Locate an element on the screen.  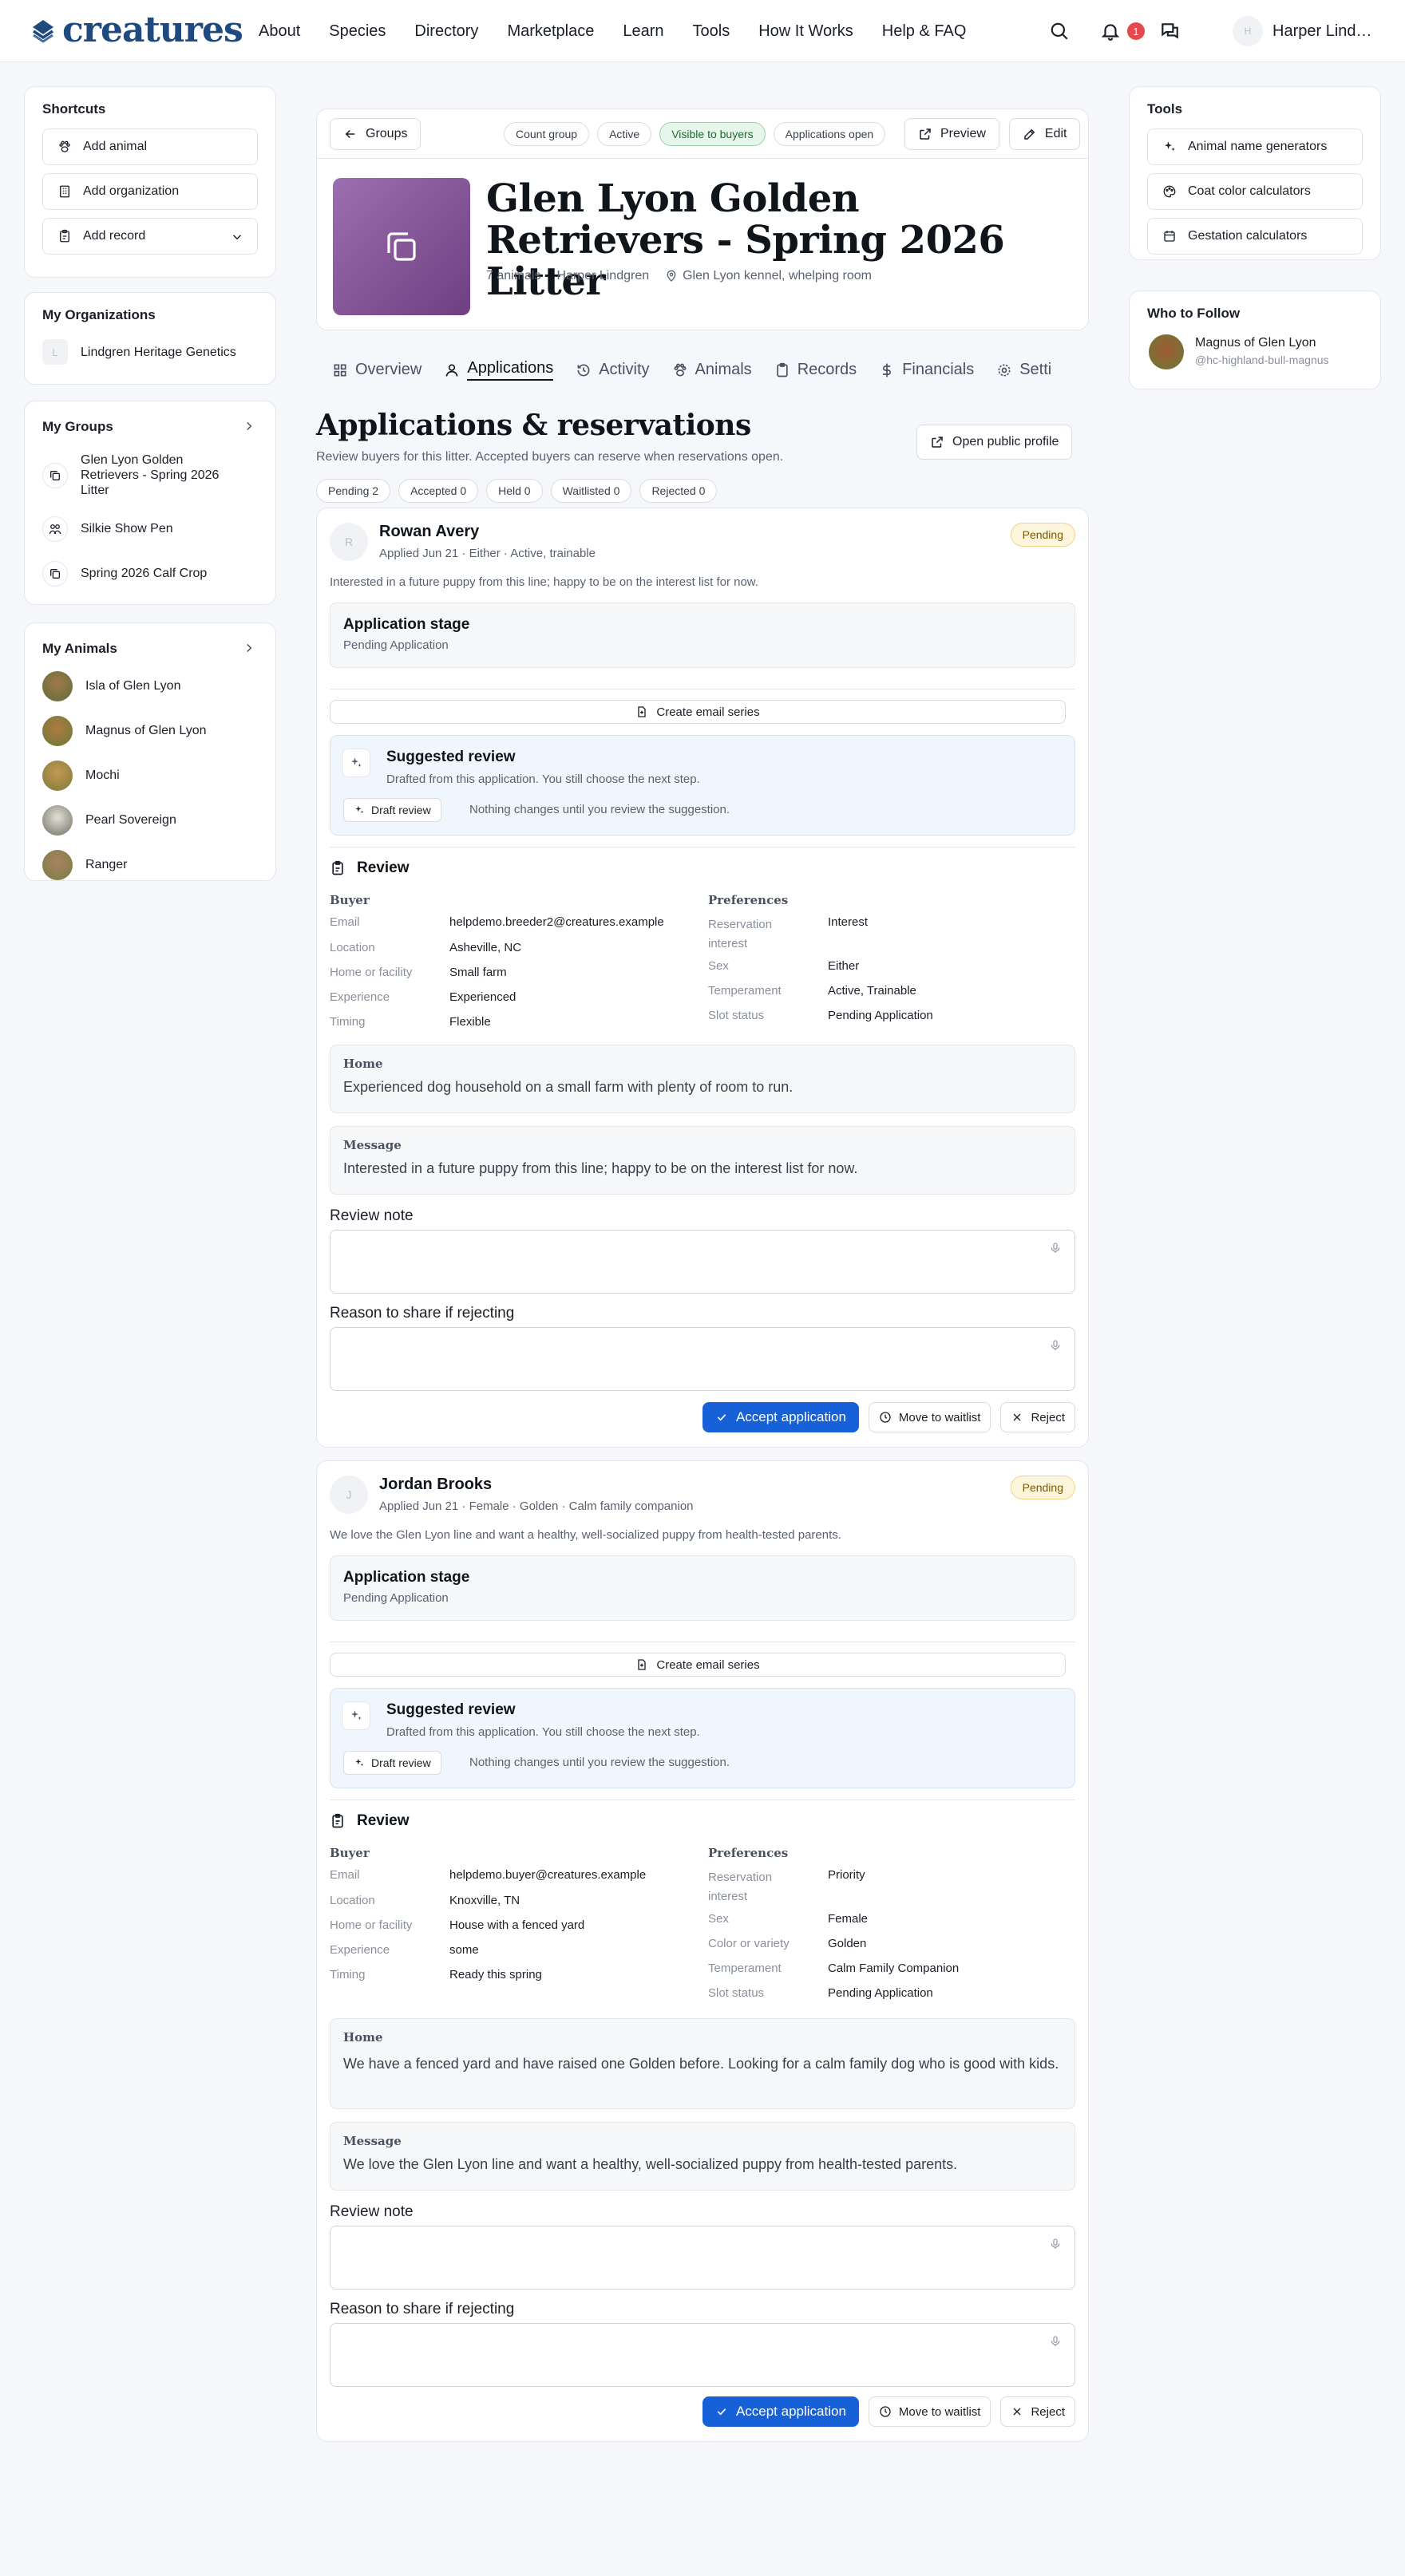
open-public-profile-button: Open public profile is located at coordinates (994, 442).